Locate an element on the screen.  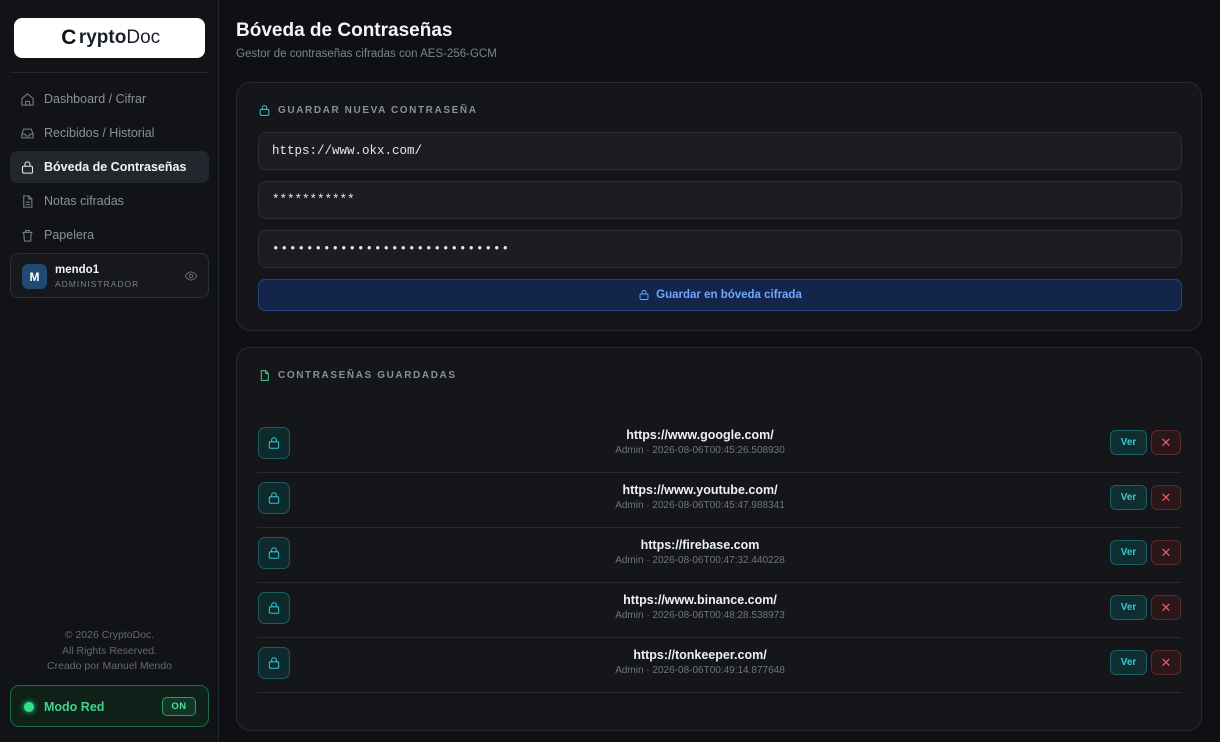
footer-author: Creado por Manuel Mendo is located at coordinates (109, 666).